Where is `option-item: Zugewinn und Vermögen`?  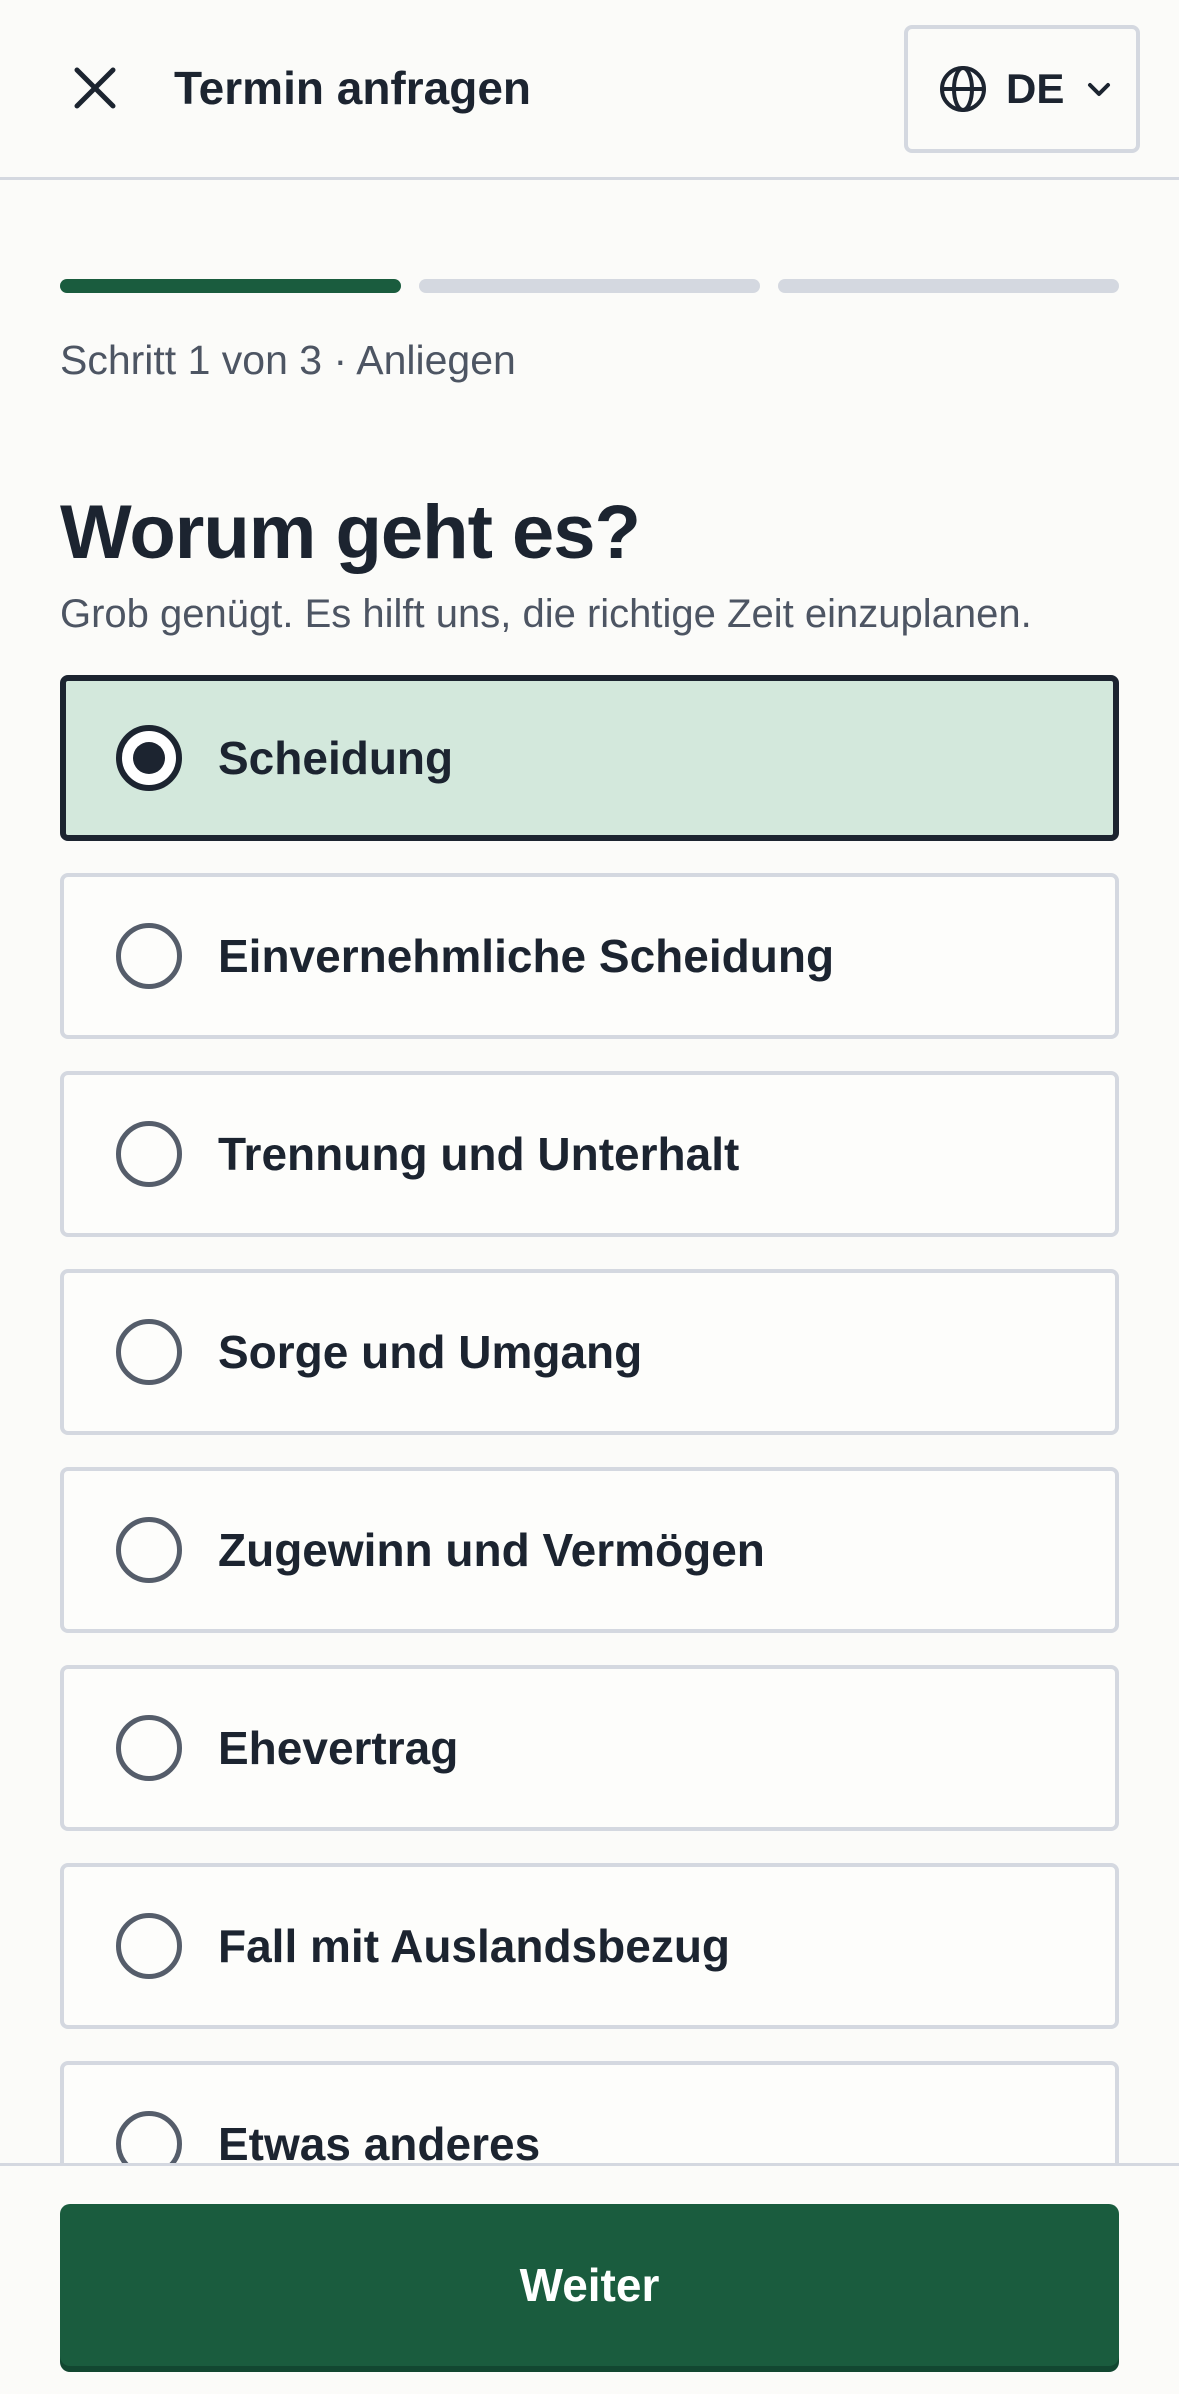
option-item: Zugewinn und Vermögen is located at coordinates (589, 1550).